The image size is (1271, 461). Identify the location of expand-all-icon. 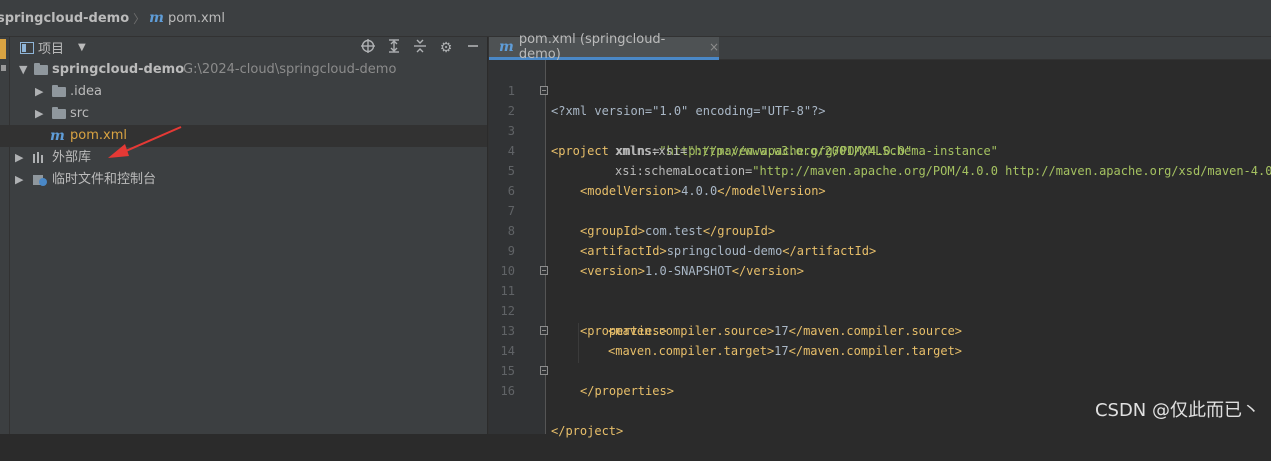
(394, 47).